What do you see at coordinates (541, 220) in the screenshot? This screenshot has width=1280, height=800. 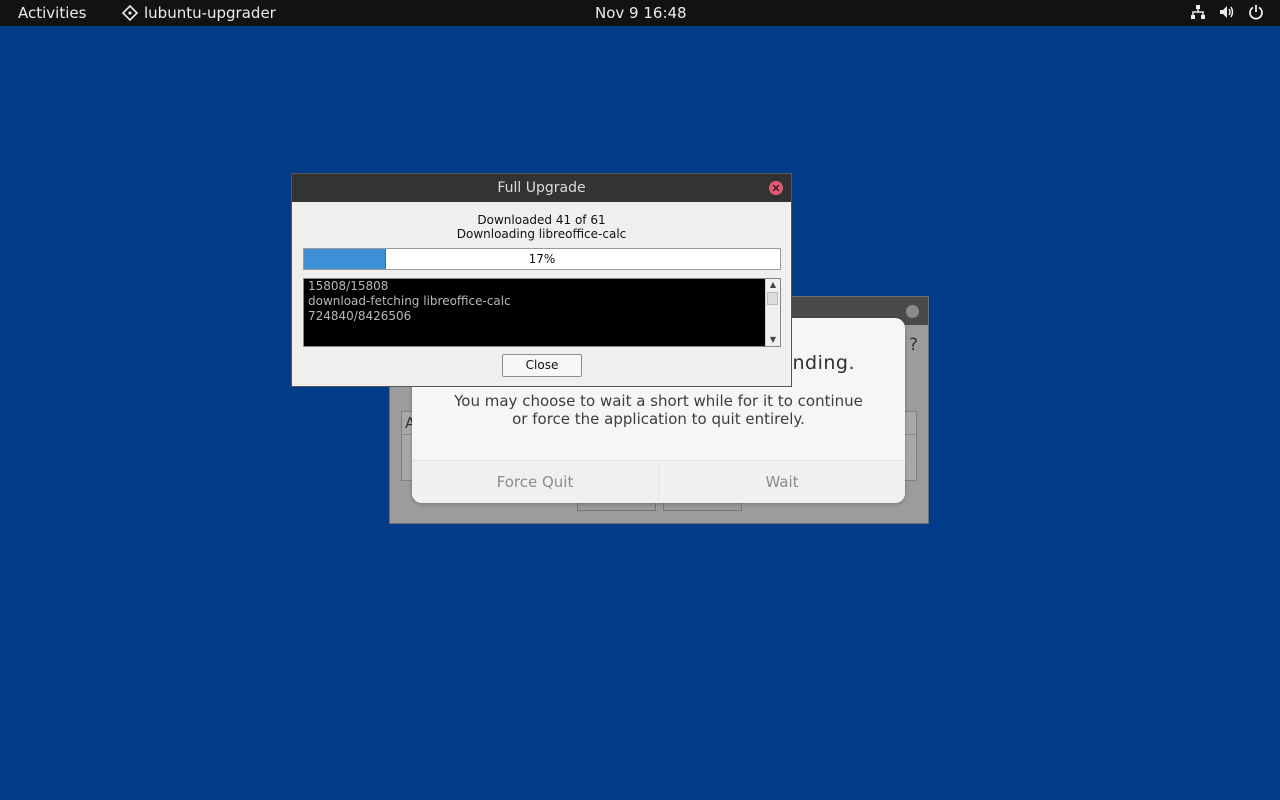 I see `download-count-text: Downloaded 41 of 61` at bounding box center [541, 220].